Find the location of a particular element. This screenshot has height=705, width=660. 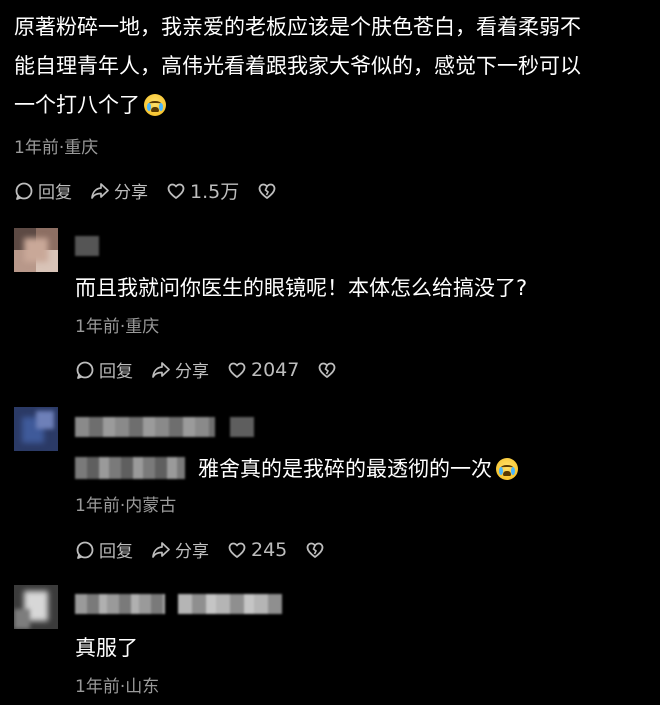

comment-meta: 1年前·重庆 is located at coordinates (56, 148).